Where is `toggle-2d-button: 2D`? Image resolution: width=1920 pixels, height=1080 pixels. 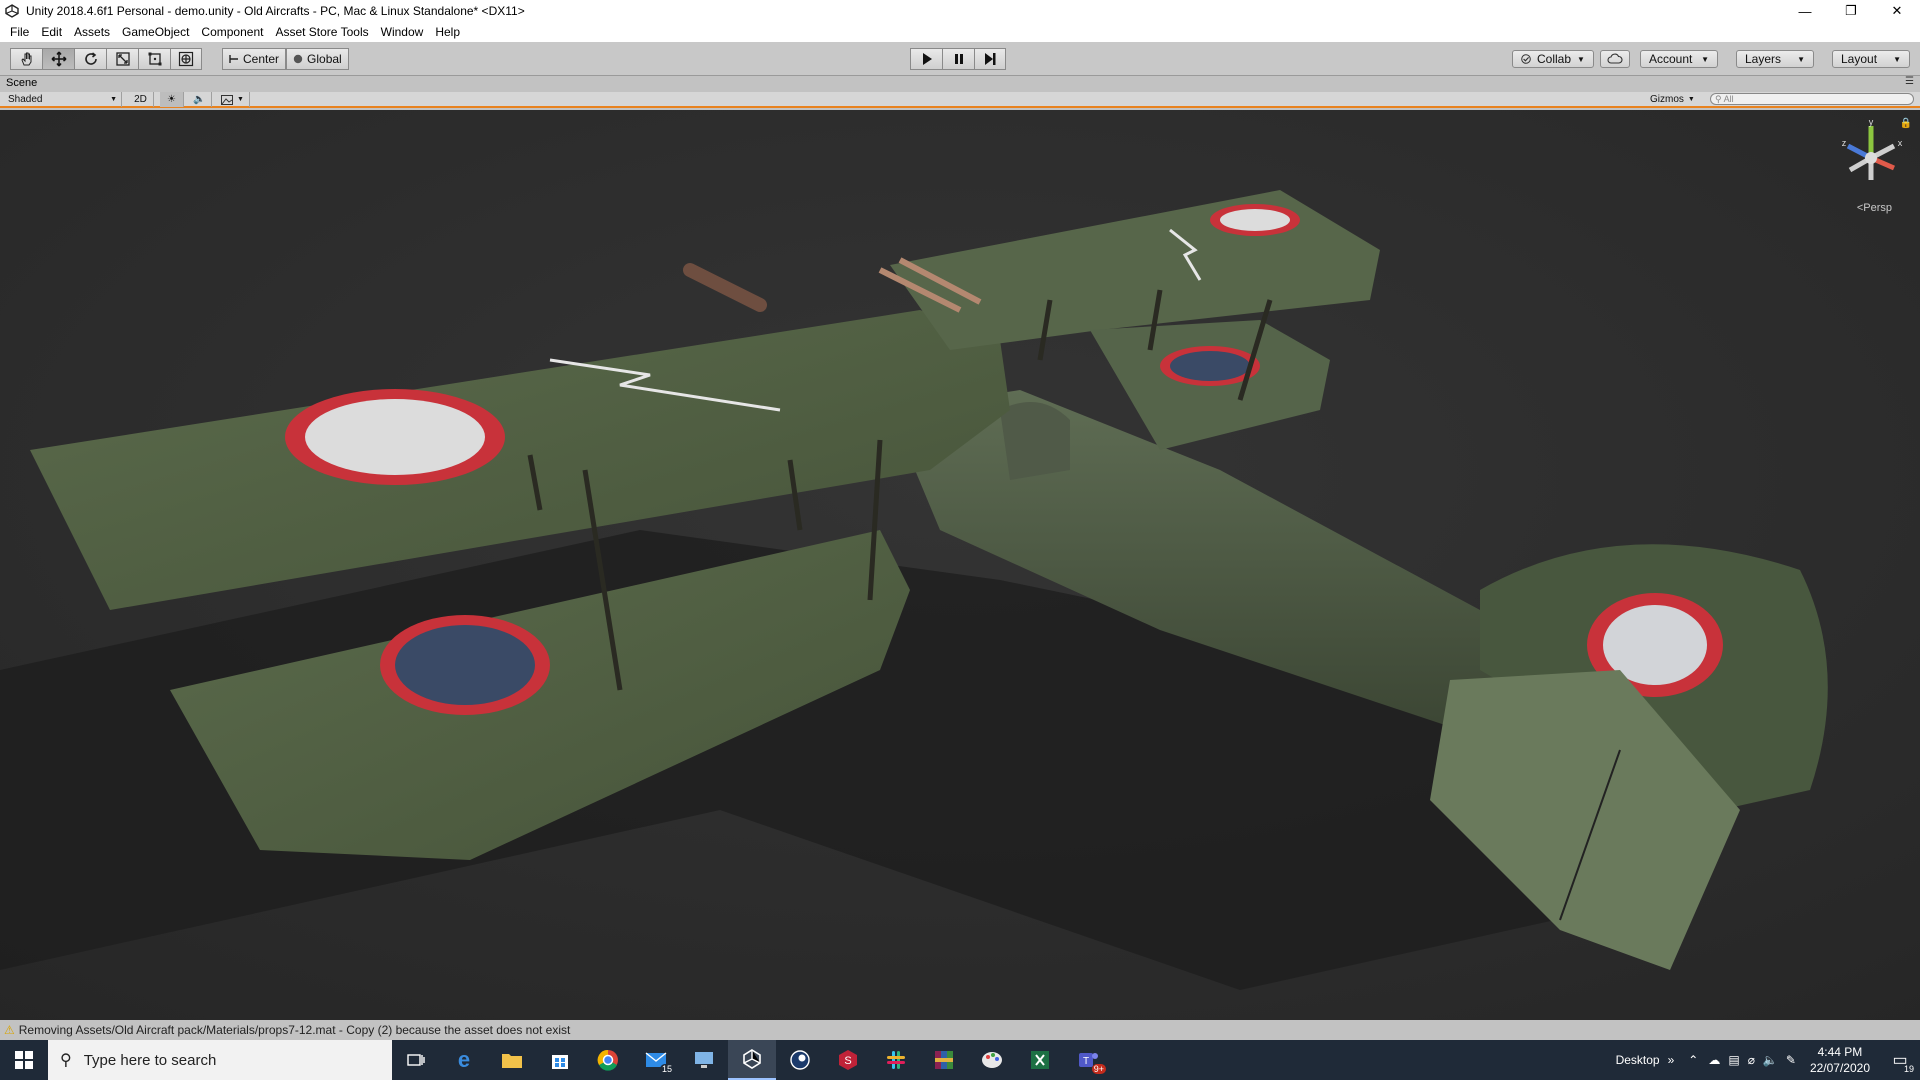 toggle-2d-button: 2D is located at coordinates (141, 99).